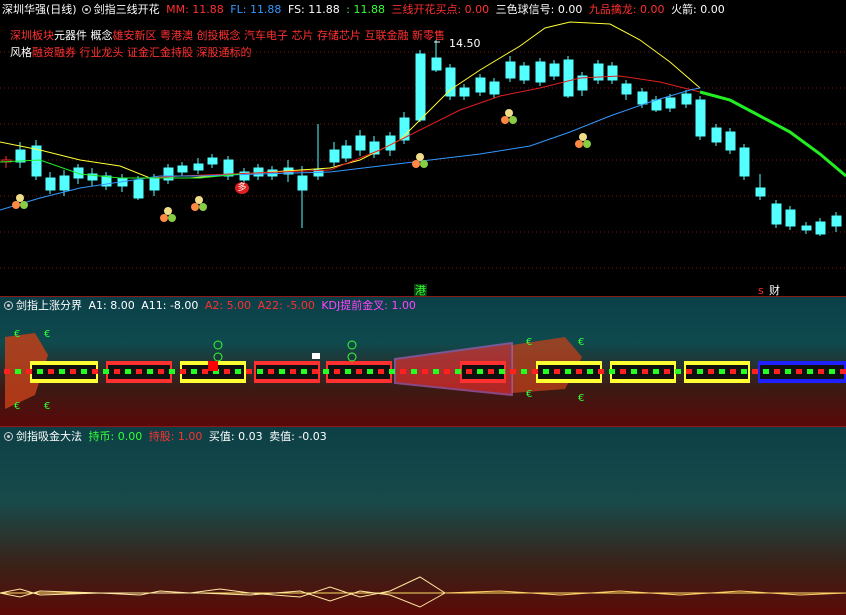 This screenshot has height=615, width=846. What do you see at coordinates (127, 9) in the screenshot?
I see `indicator-name: 剑指三线开花` at bounding box center [127, 9].